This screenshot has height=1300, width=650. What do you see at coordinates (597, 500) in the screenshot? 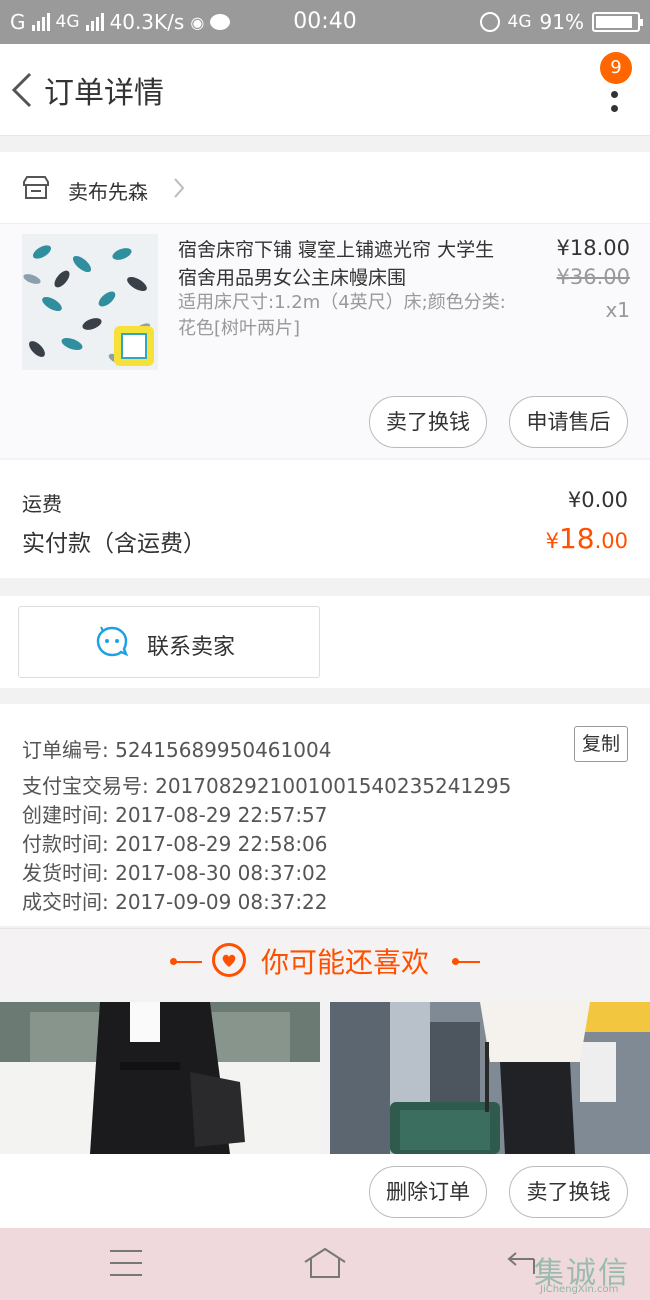
I see `shipping-value: ¥0.00` at bounding box center [597, 500].